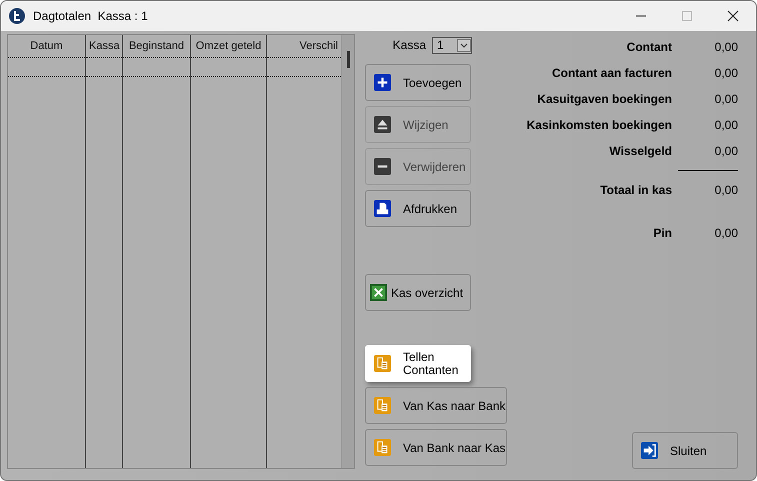 The width and height of the screenshot is (757, 481). Describe the element at coordinates (17, 16) in the screenshot. I see `app-logo-icon` at that location.